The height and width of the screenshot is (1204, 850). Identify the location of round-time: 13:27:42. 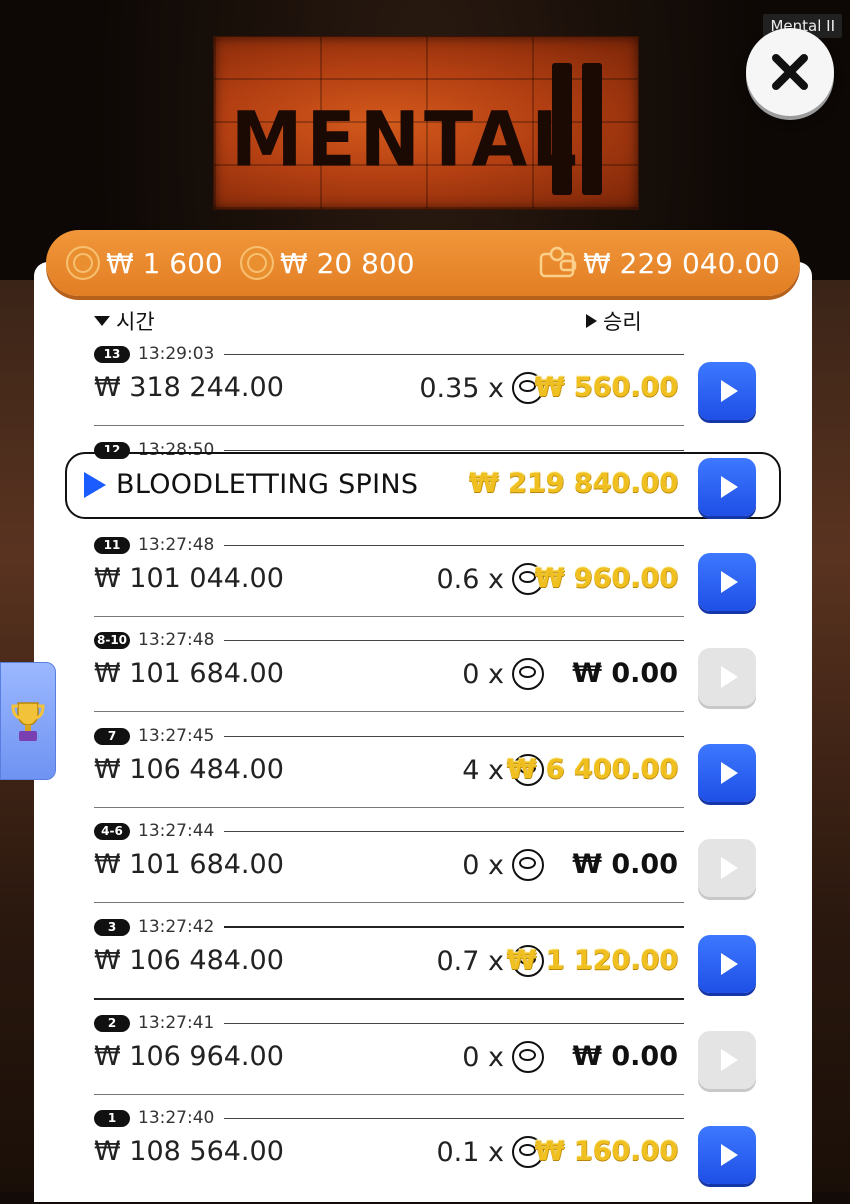
(176, 927).